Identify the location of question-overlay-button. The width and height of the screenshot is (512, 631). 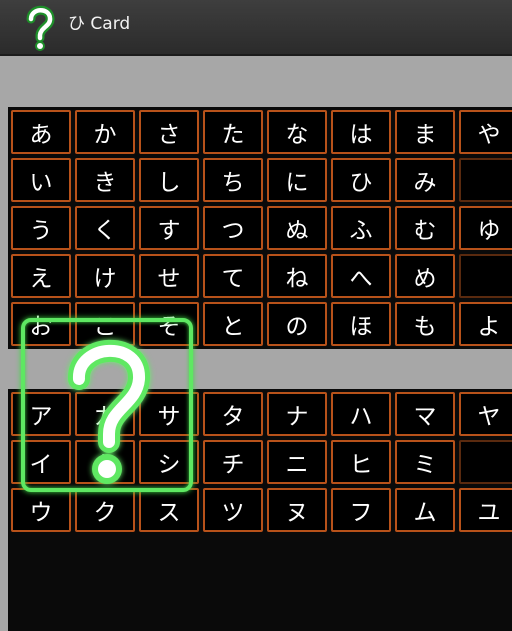
(107, 405).